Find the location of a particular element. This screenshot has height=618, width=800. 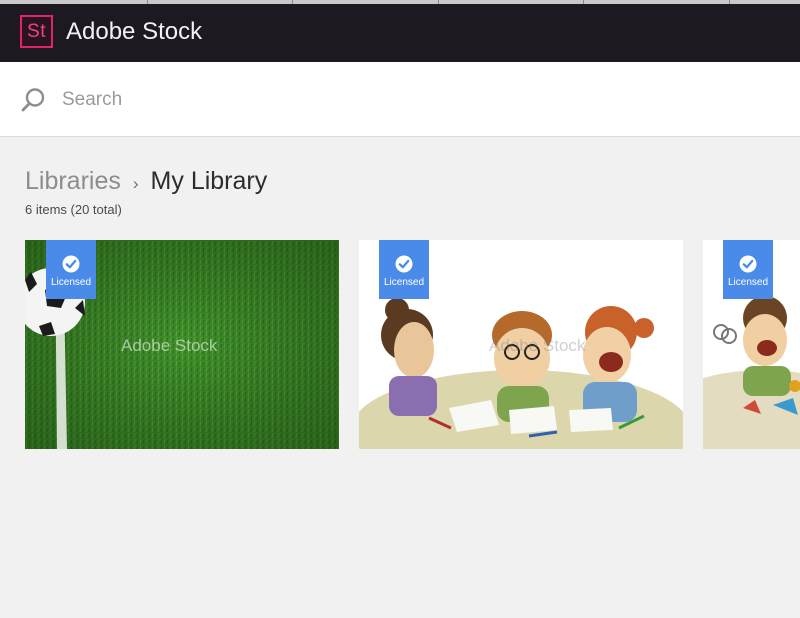

page-title: My Library is located at coordinates (209, 181).